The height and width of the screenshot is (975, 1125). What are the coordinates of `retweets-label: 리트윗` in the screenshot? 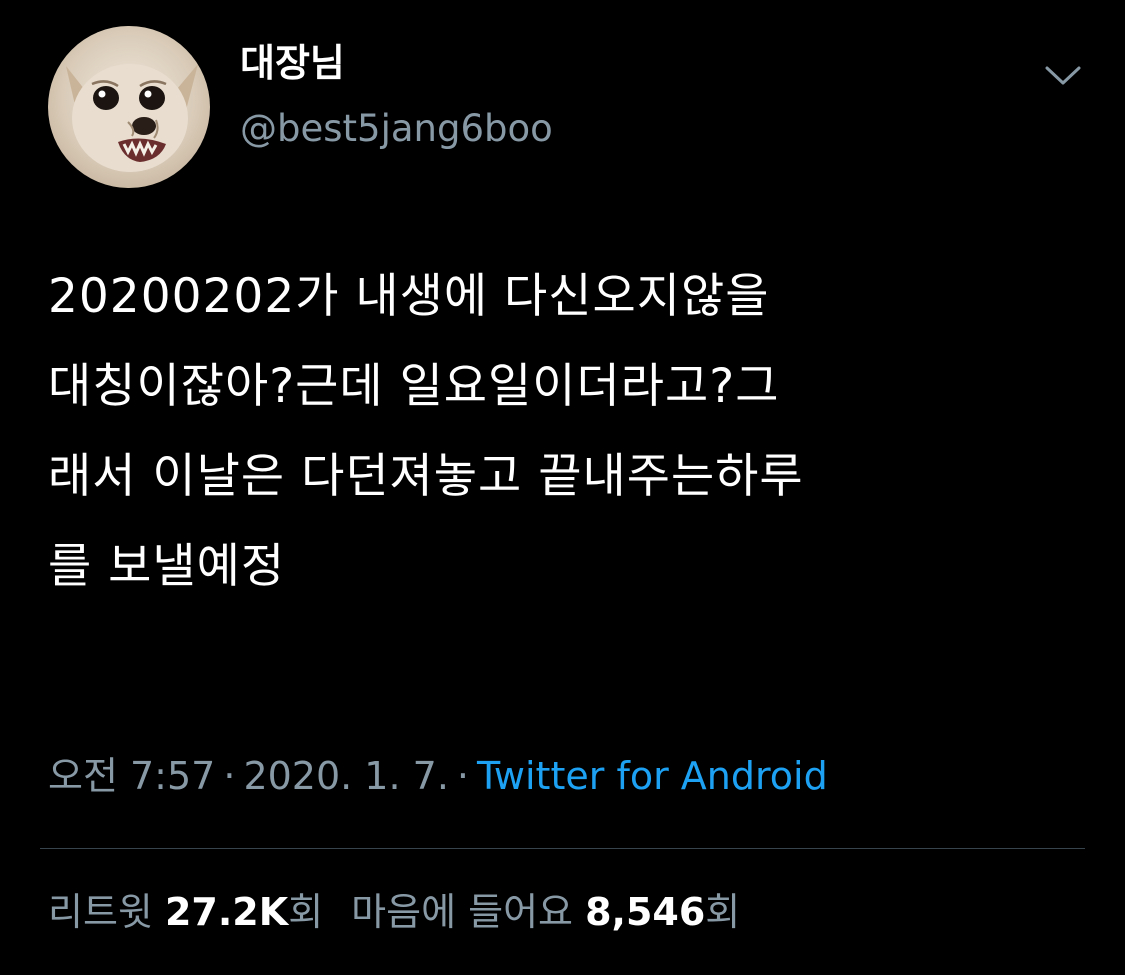 It's located at (100, 912).